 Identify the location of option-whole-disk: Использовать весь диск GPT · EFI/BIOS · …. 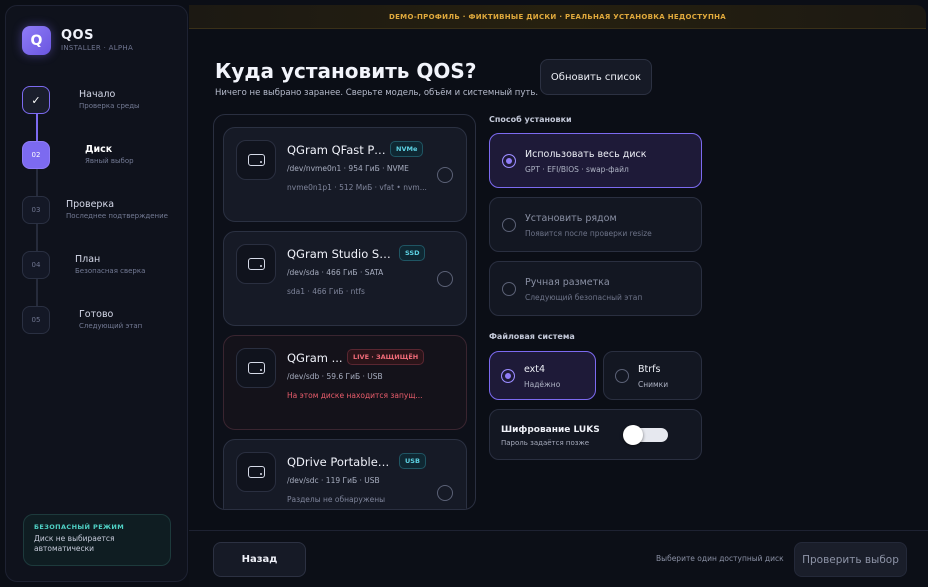
(595, 160).